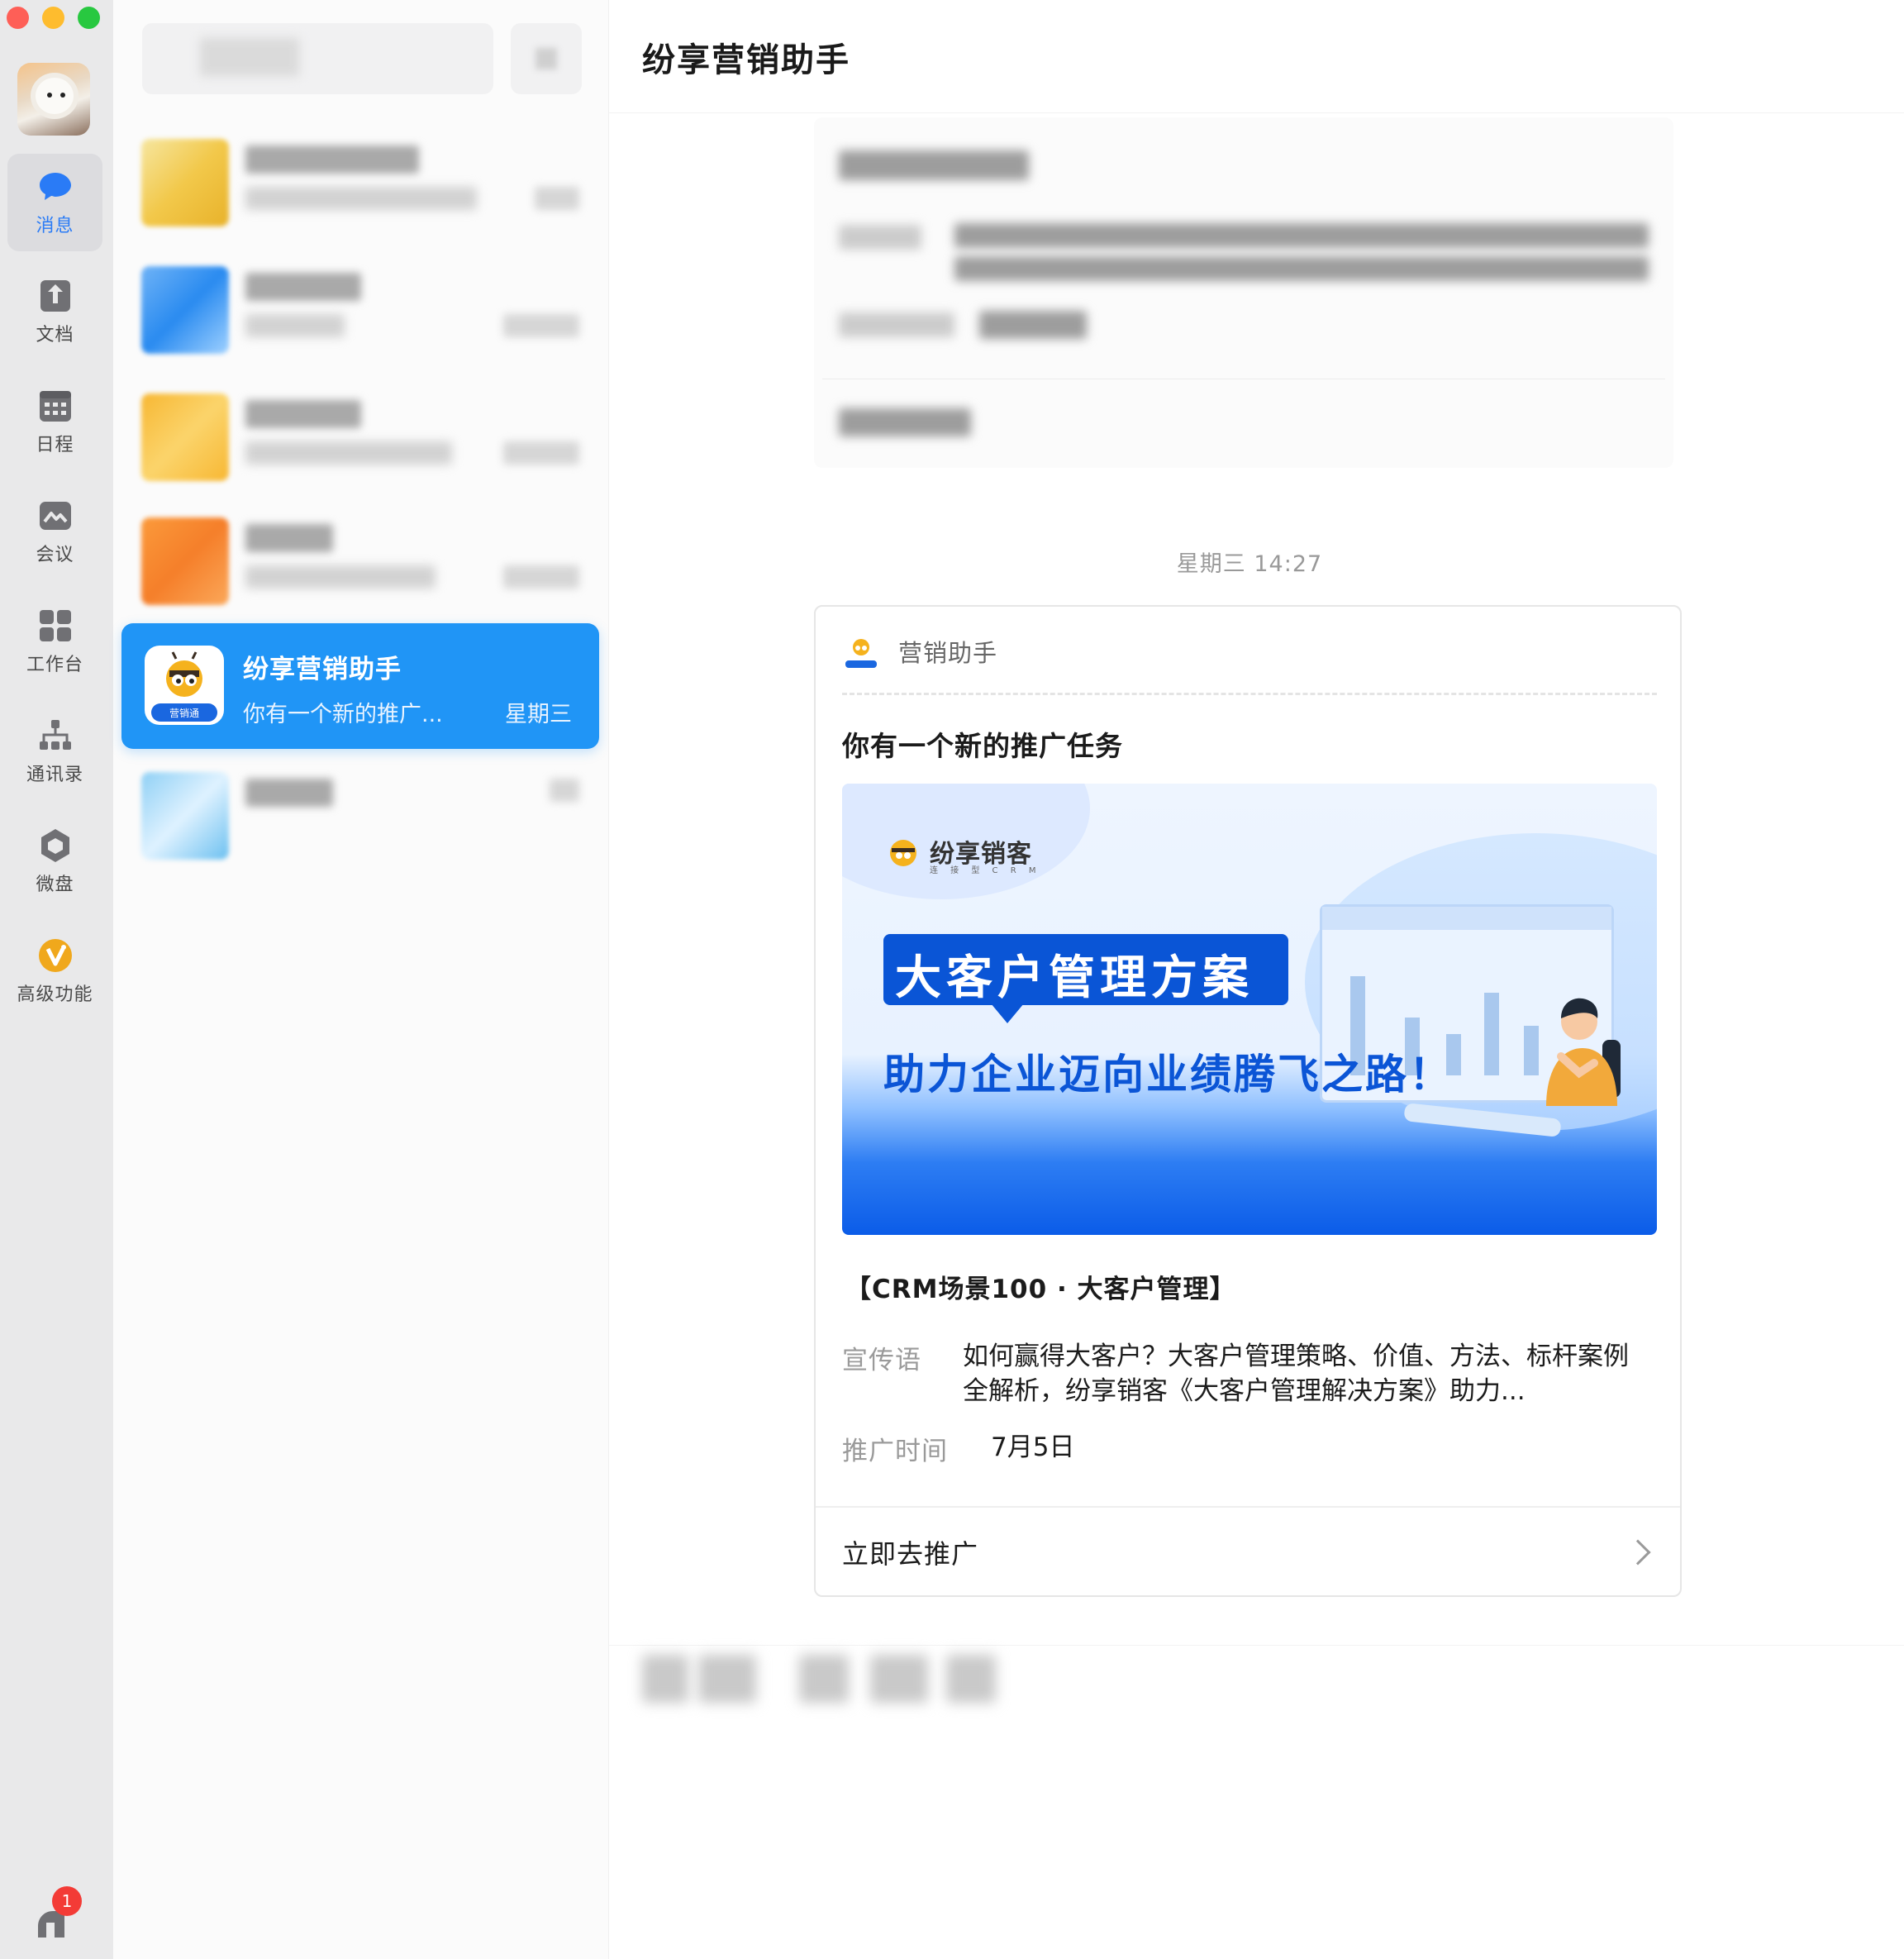 The height and width of the screenshot is (1959, 1904). I want to click on workbench-grid-icon, so click(55, 625).